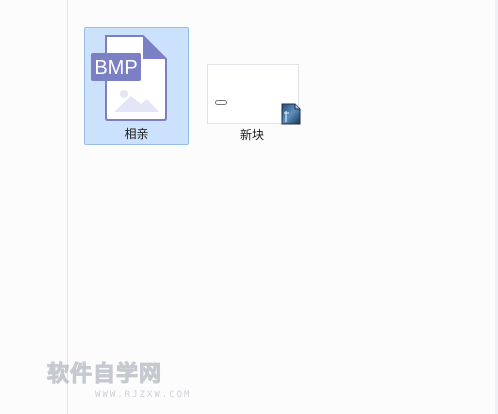 The width and height of the screenshot is (498, 414). Describe the element at coordinates (252, 100) in the screenshot. I see `file-item-document: 新块` at that location.